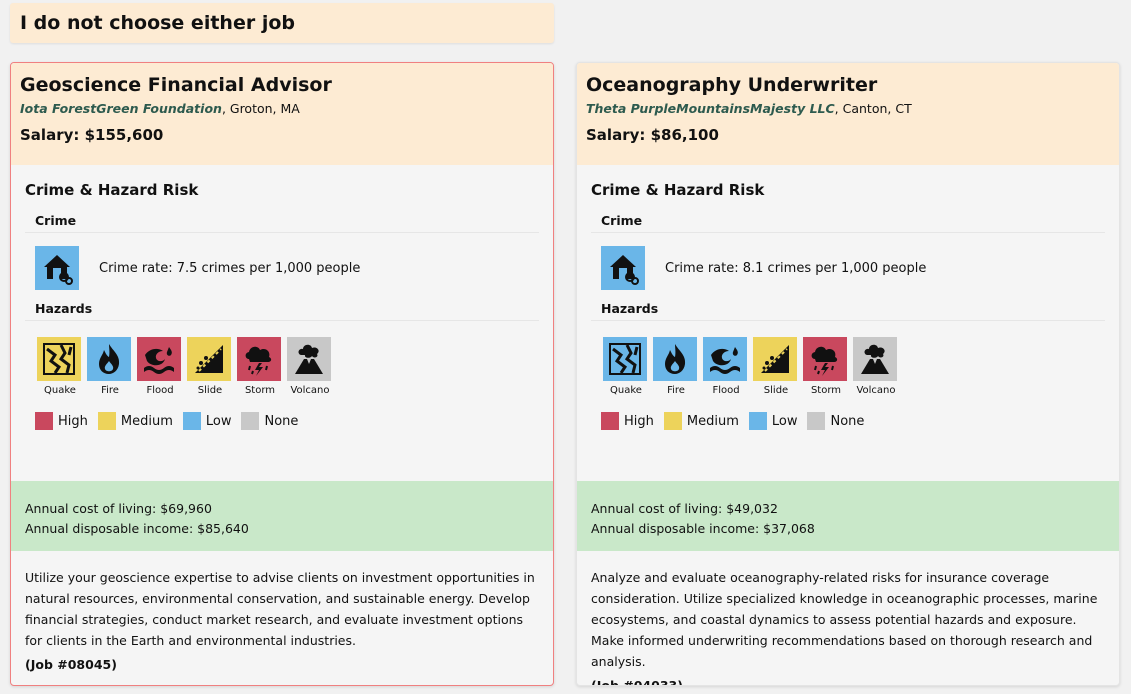 The image size is (1131, 694). What do you see at coordinates (176, 85) in the screenshot?
I see `job-title: Geoscience Financial Advisor` at bounding box center [176, 85].